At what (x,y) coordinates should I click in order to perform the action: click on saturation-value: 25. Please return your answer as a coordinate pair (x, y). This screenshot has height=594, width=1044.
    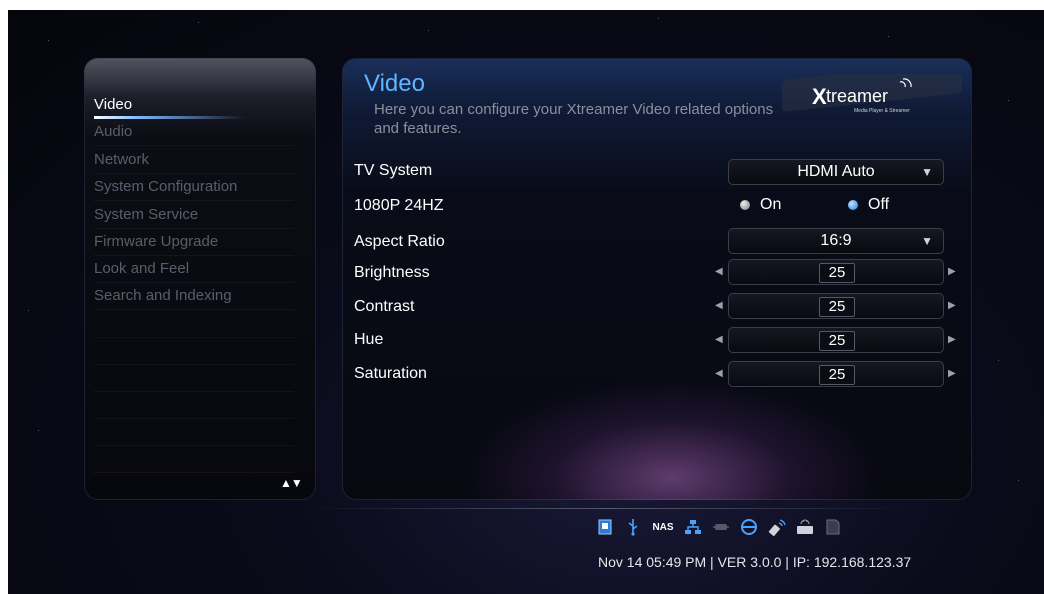
    Looking at the image, I should click on (837, 375).